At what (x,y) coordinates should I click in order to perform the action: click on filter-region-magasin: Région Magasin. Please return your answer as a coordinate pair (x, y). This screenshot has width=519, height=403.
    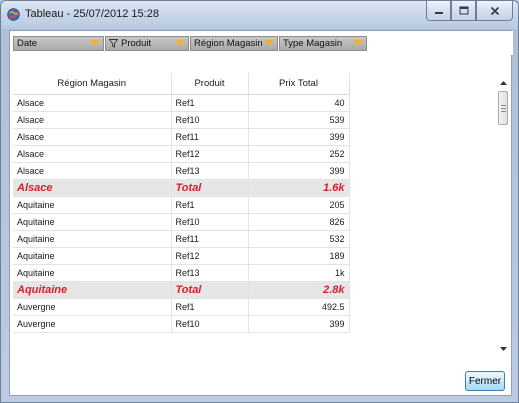
    Looking at the image, I should click on (234, 43).